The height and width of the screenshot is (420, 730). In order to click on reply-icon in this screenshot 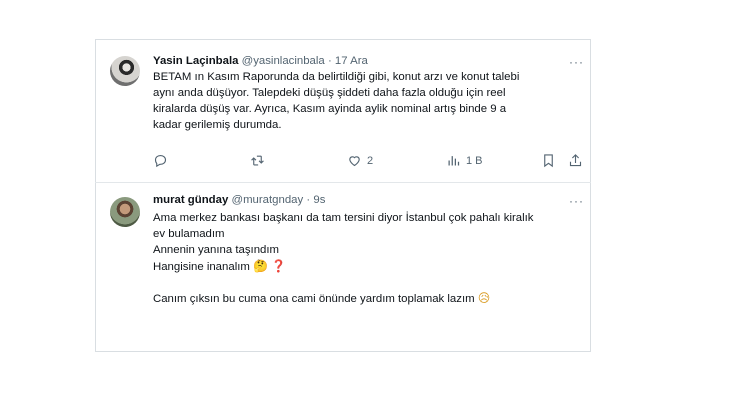, I will do `click(160, 161)`.